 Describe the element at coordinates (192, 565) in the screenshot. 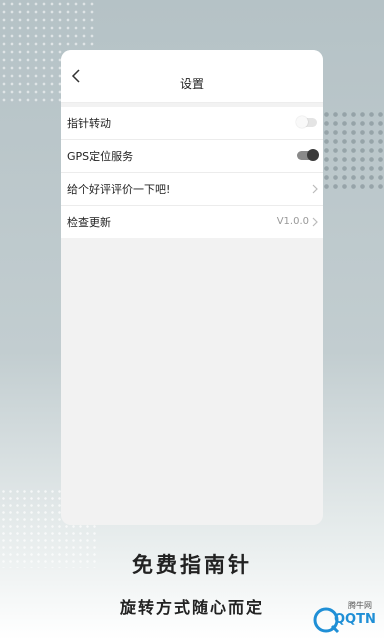

I see `promo-headline: 免费指南针` at that location.